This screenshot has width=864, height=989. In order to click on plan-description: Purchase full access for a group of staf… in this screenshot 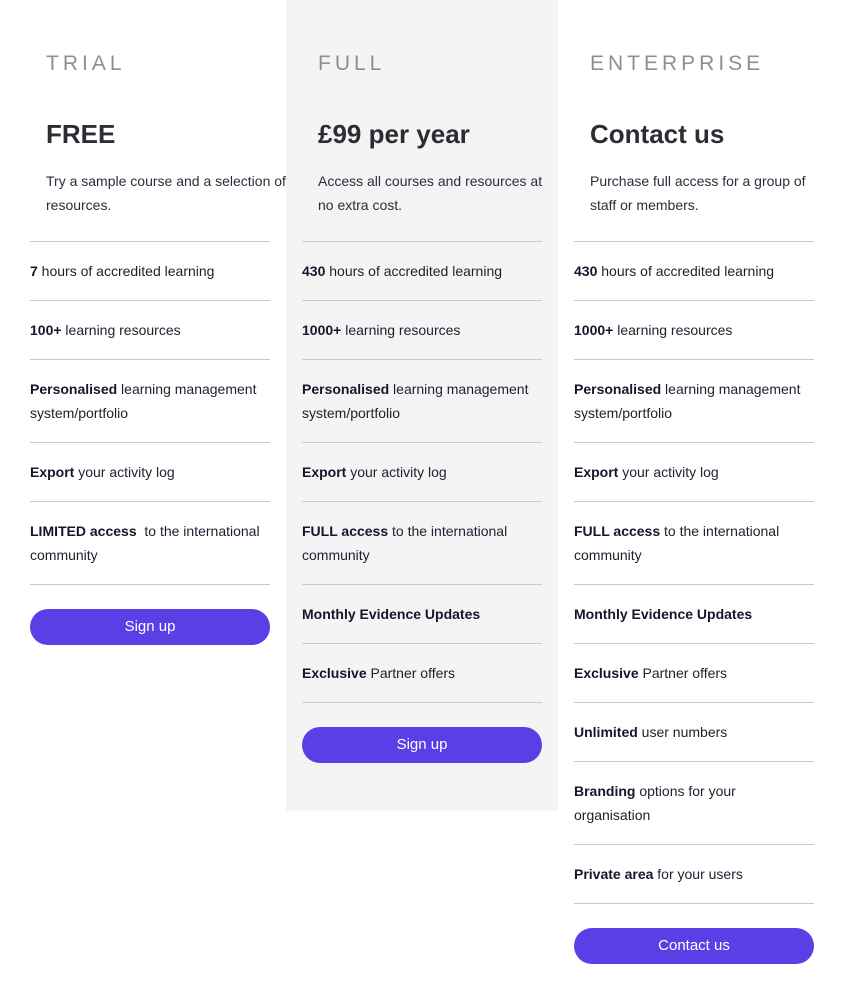, I will do `click(698, 193)`.